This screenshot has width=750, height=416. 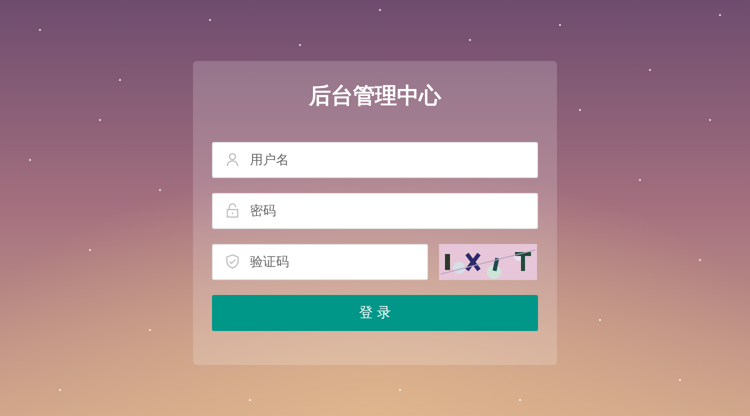 I want to click on login-title: 后台管理中心, so click(x=375, y=96).